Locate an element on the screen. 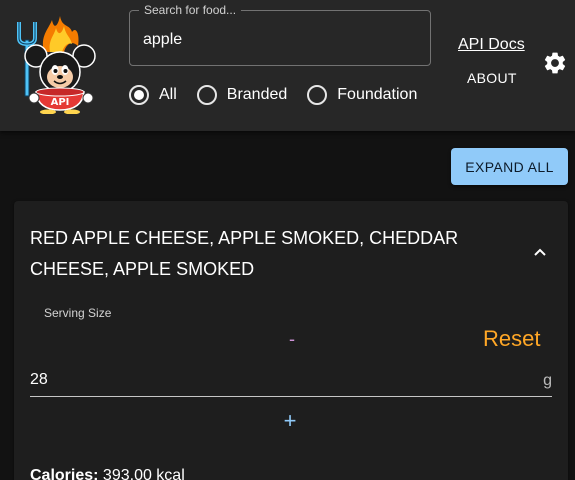 This screenshot has height=480, width=575. food-type-filter: All Branded Foundation is located at coordinates (283, 95).